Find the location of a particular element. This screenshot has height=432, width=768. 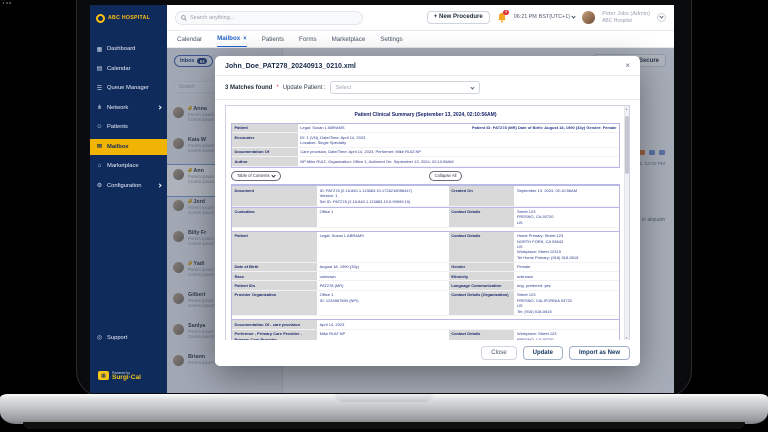

surgical-logo-icon: ▦ is located at coordinates (103, 376).